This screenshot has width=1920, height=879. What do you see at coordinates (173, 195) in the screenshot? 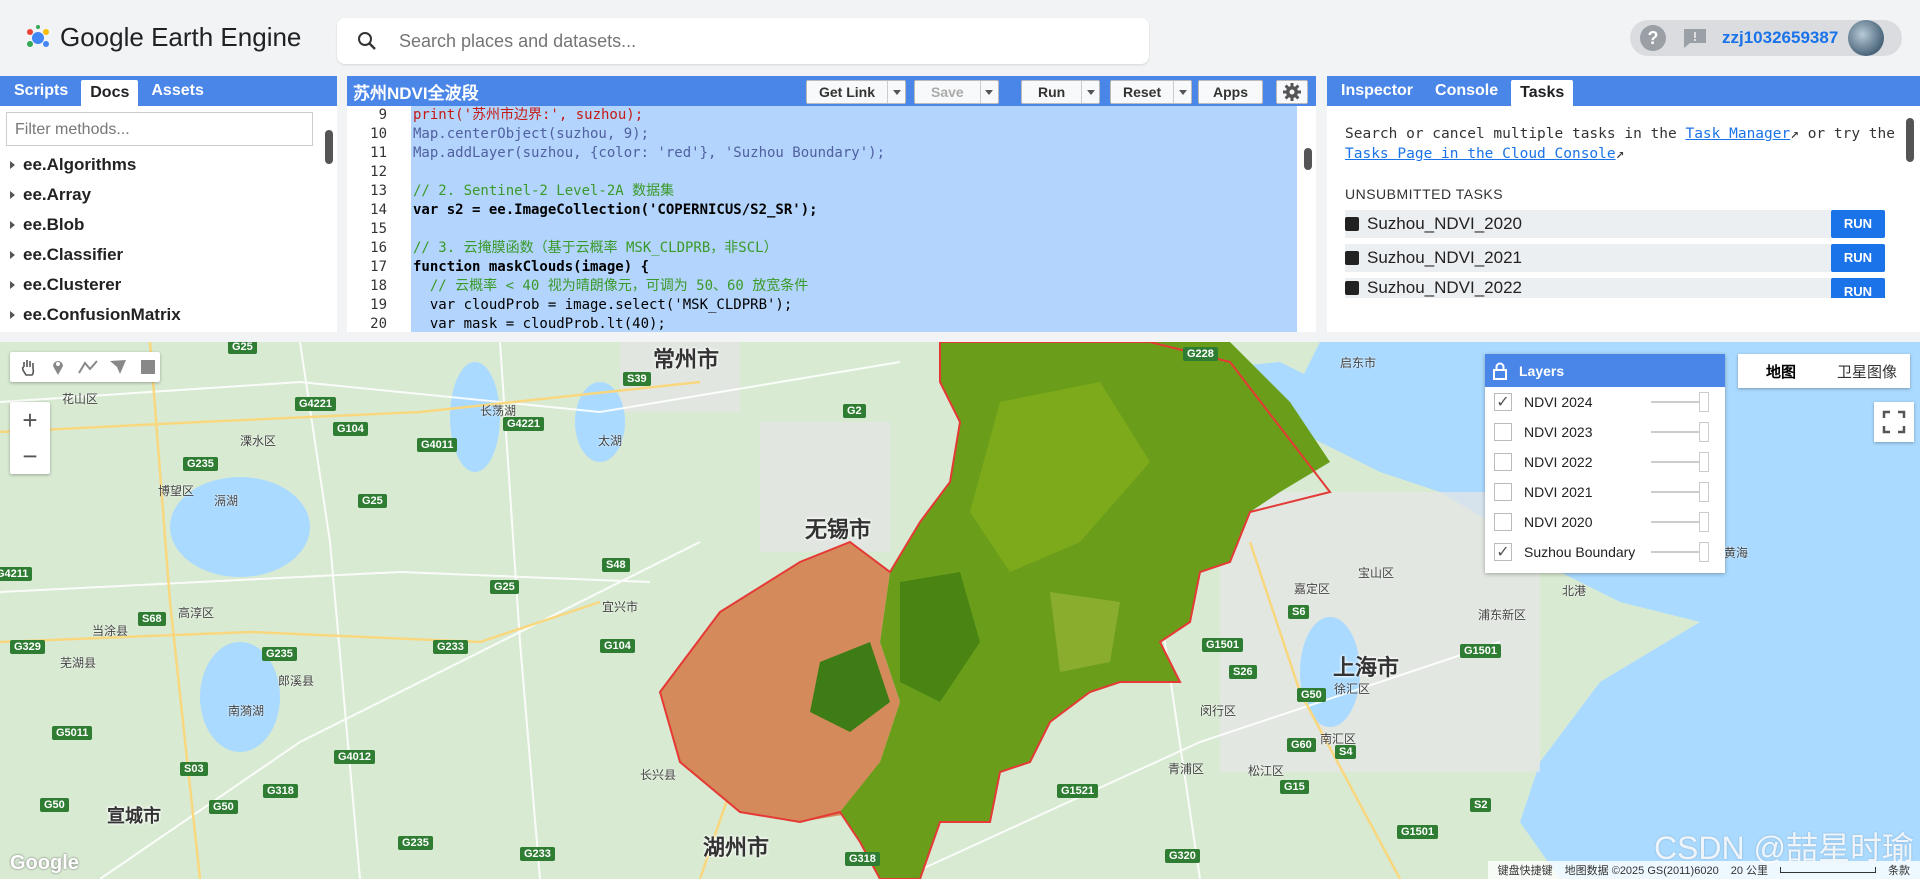
I see `method-item: ee.Array` at bounding box center [173, 195].